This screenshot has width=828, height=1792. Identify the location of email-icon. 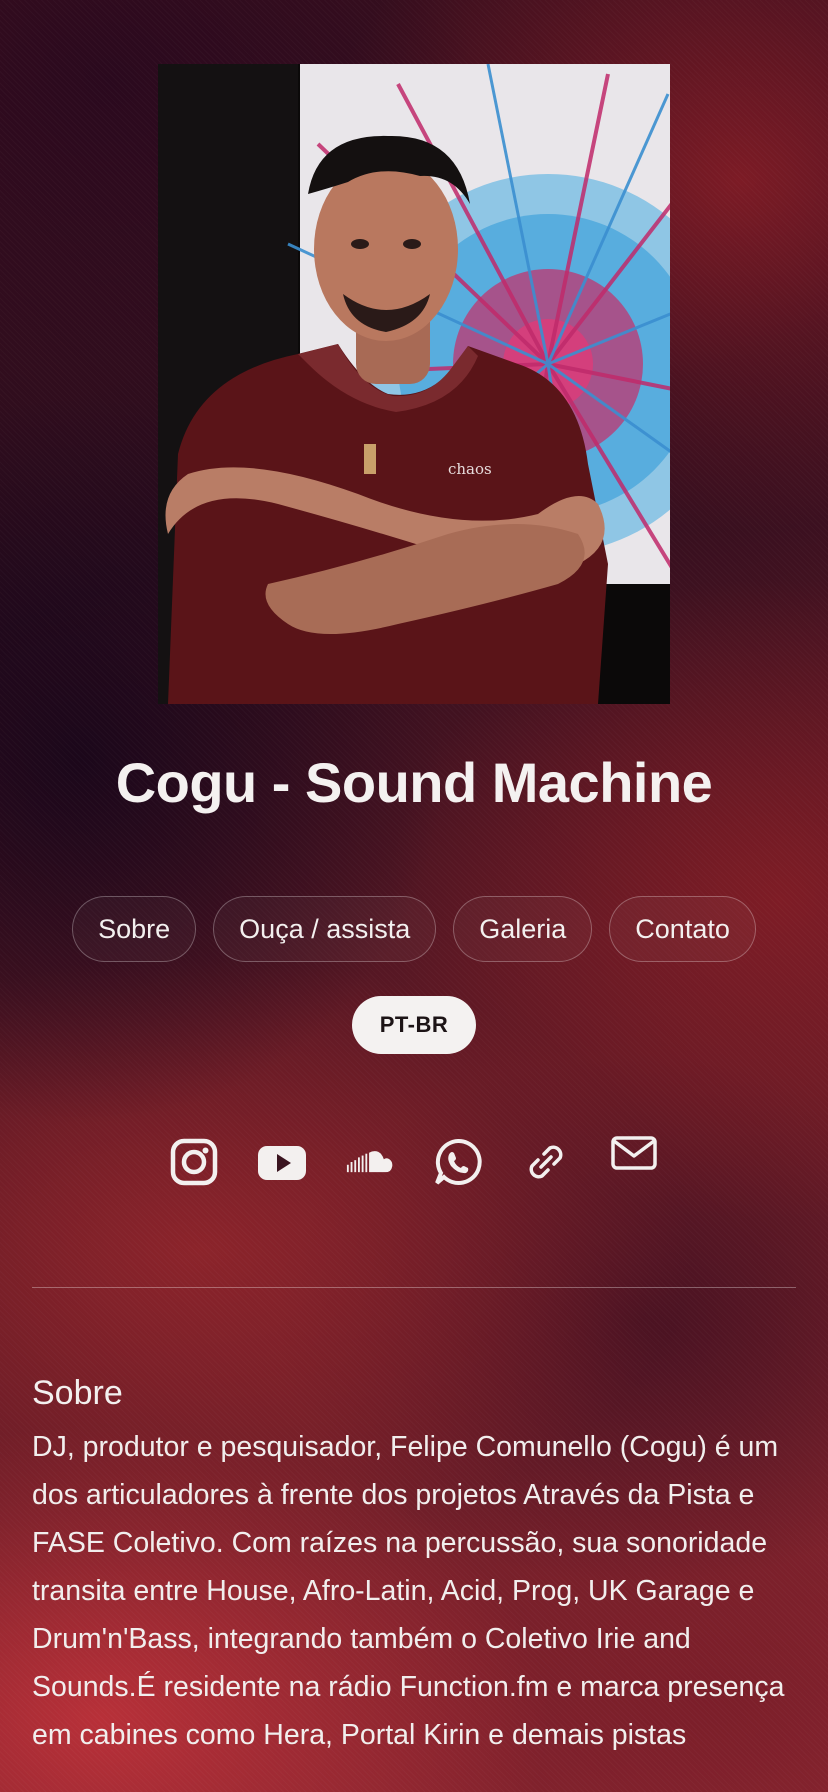
(634, 1162).